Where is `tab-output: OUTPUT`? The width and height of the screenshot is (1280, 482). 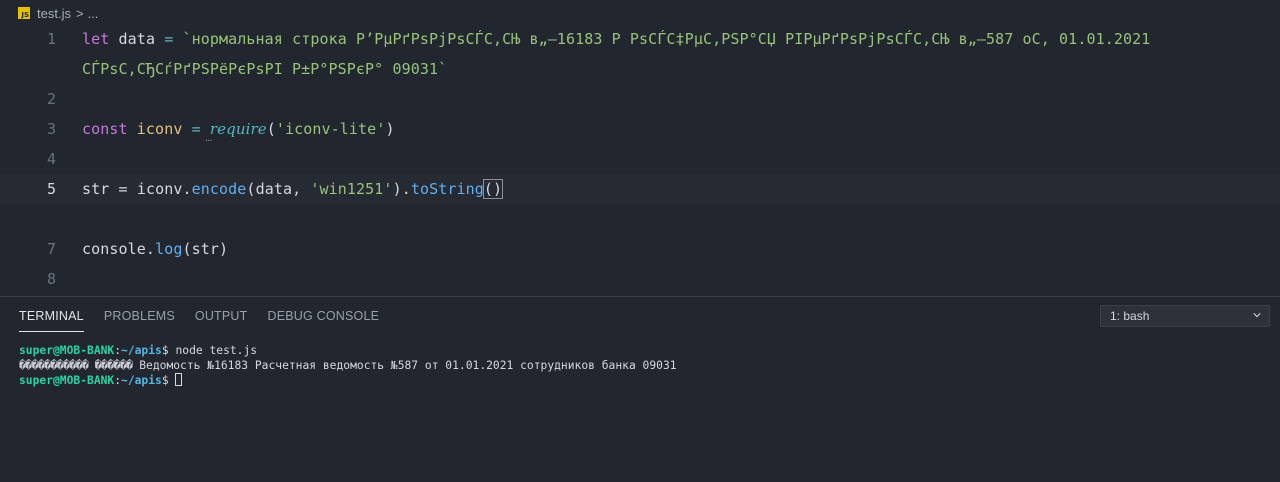
tab-output: OUTPUT is located at coordinates (221, 320).